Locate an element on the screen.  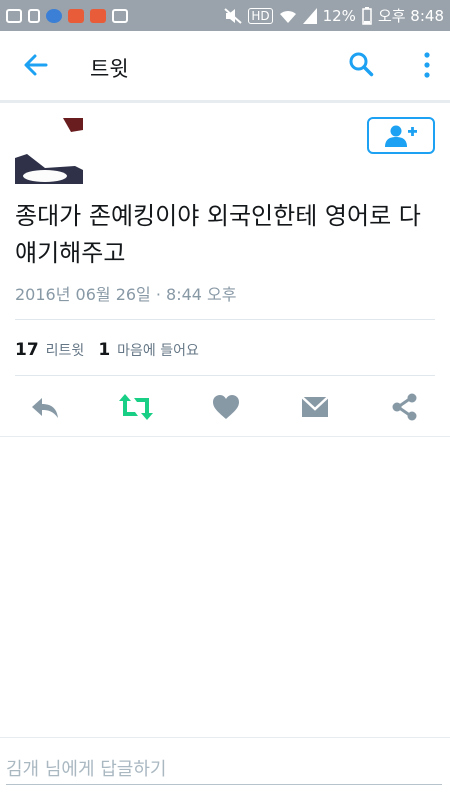
follow-button is located at coordinates (401, 135).